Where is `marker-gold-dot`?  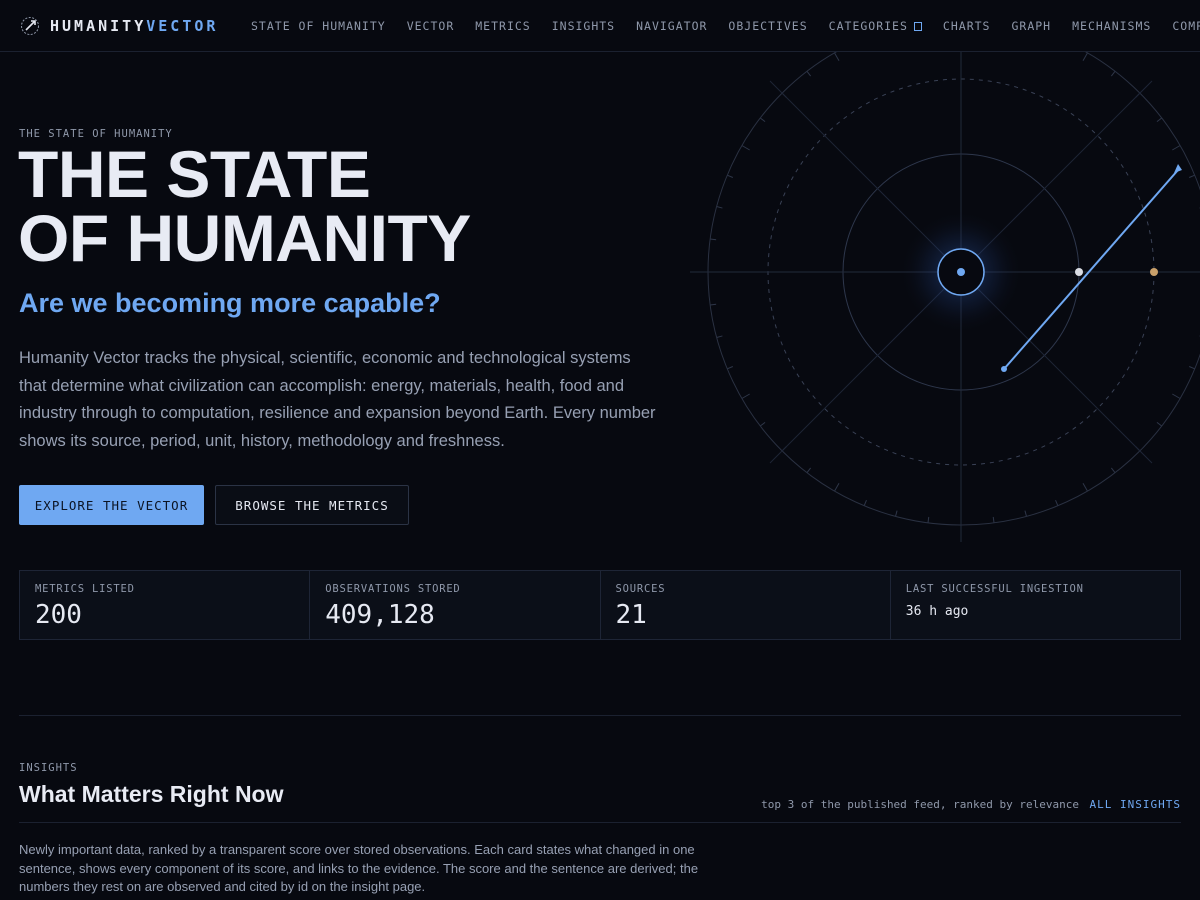
marker-gold-dot is located at coordinates (1154, 272).